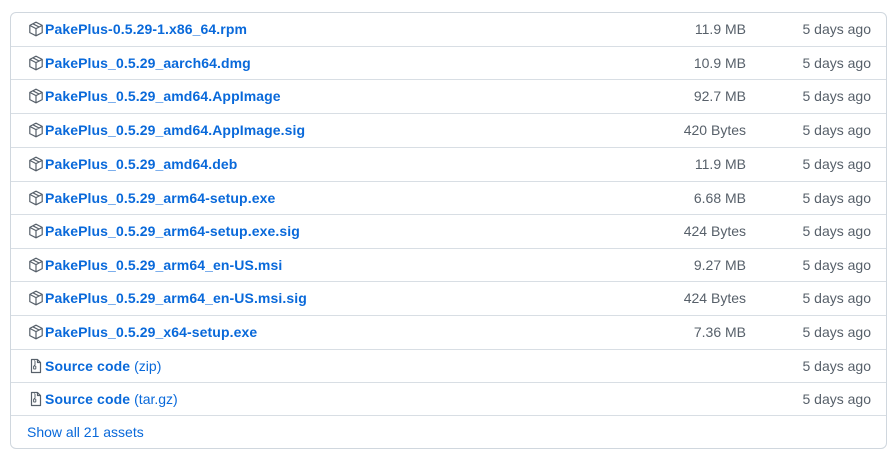 The width and height of the screenshot is (896, 458). I want to click on asset-name: PakePlus_0.5.29_x64-setup.exe, so click(151, 332).